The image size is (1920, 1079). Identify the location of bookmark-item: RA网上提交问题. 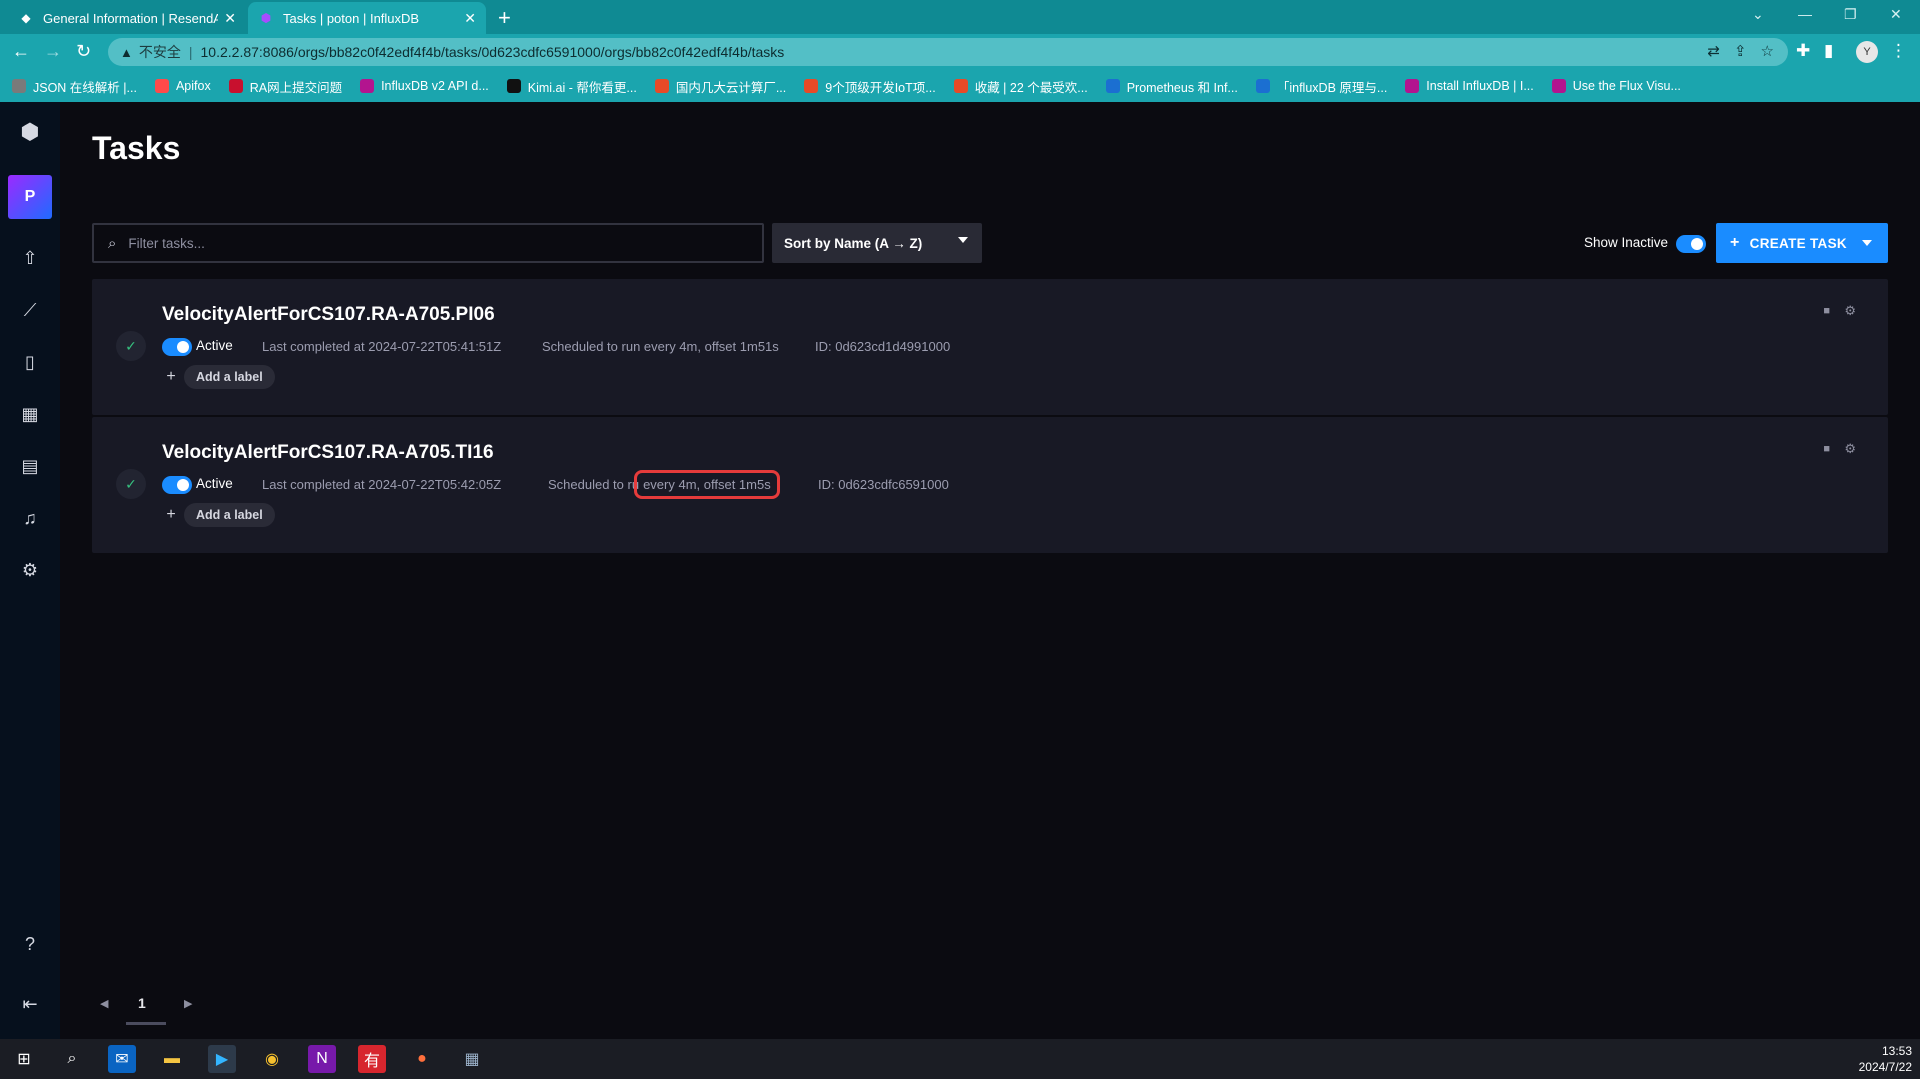
(285, 86).